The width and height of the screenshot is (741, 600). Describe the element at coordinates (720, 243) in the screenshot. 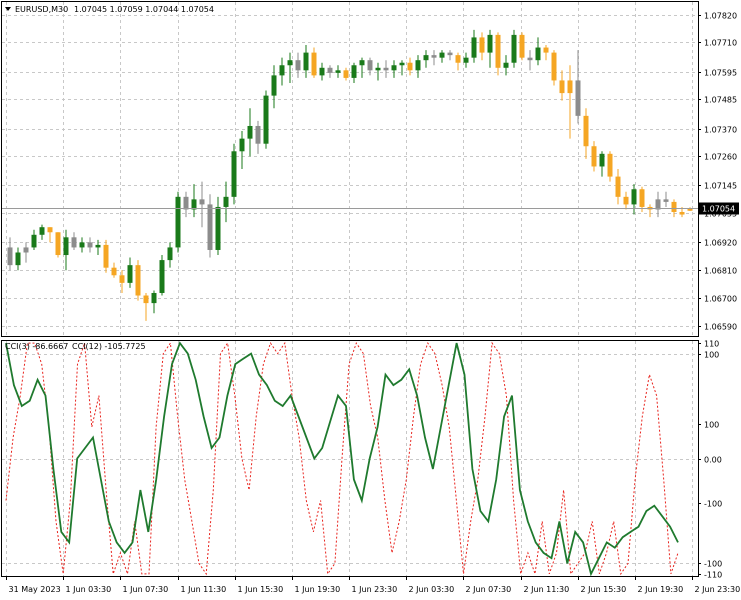

I see `price-tick-label: 1.06920` at that location.